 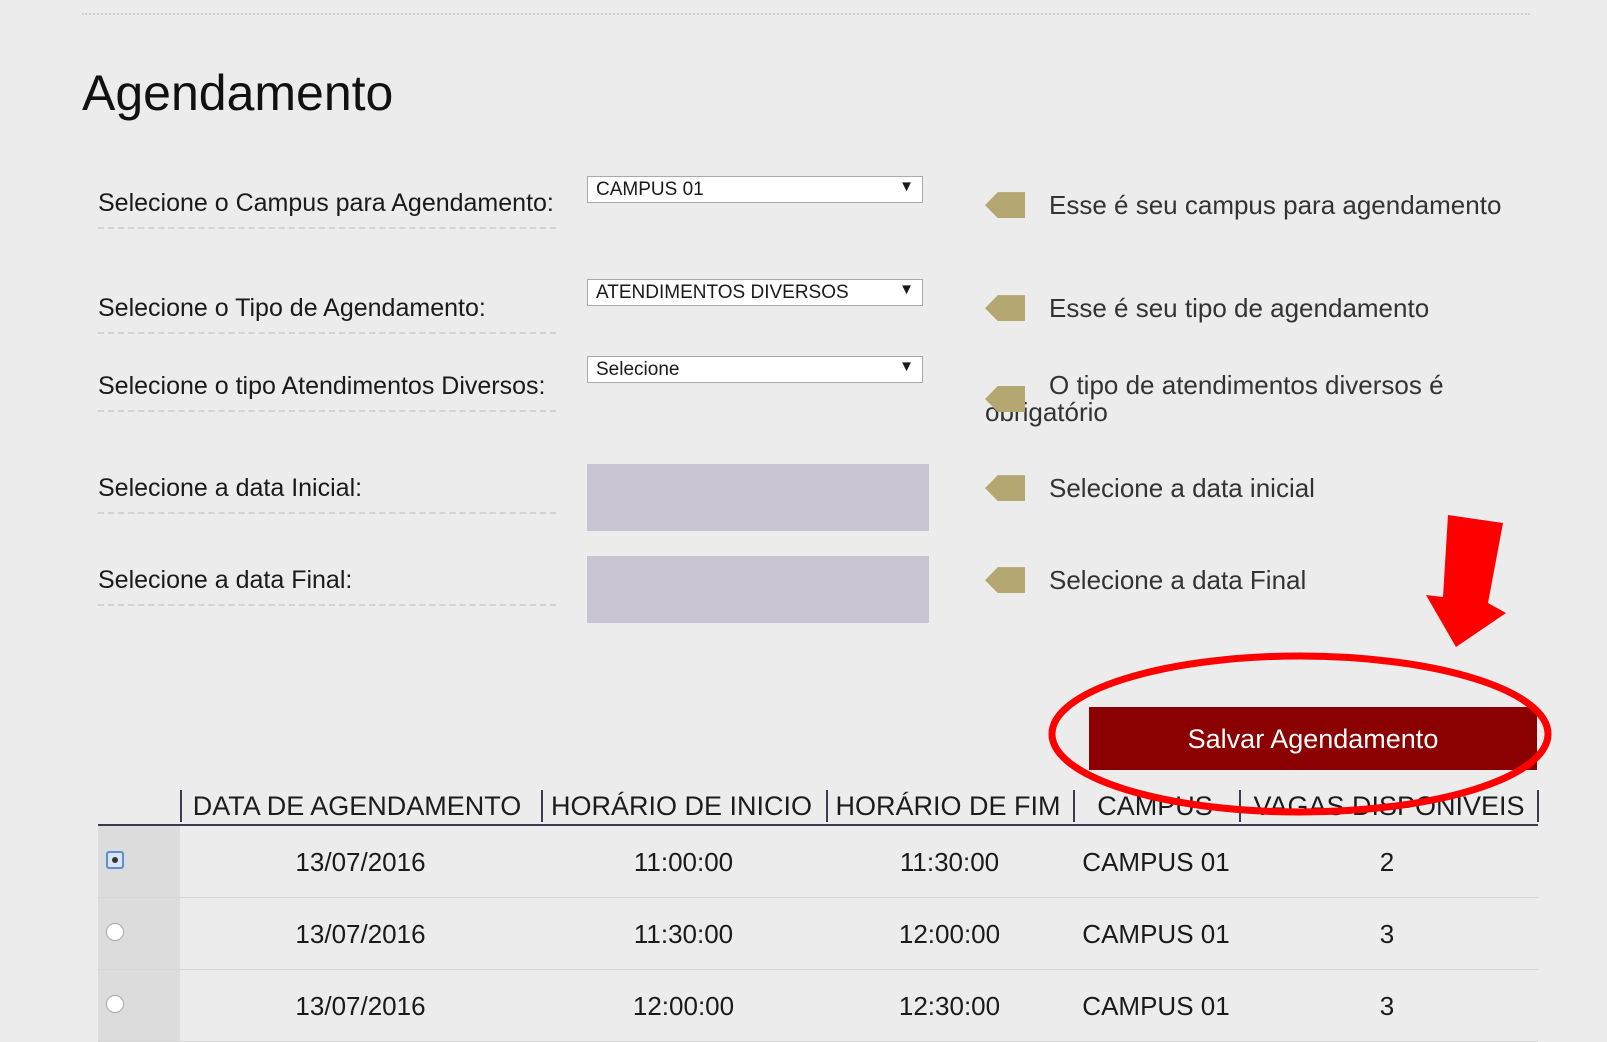 What do you see at coordinates (638, 369) in the screenshot?
I see `diversos-select-value: Selecione` at bounding box center [638, 369].